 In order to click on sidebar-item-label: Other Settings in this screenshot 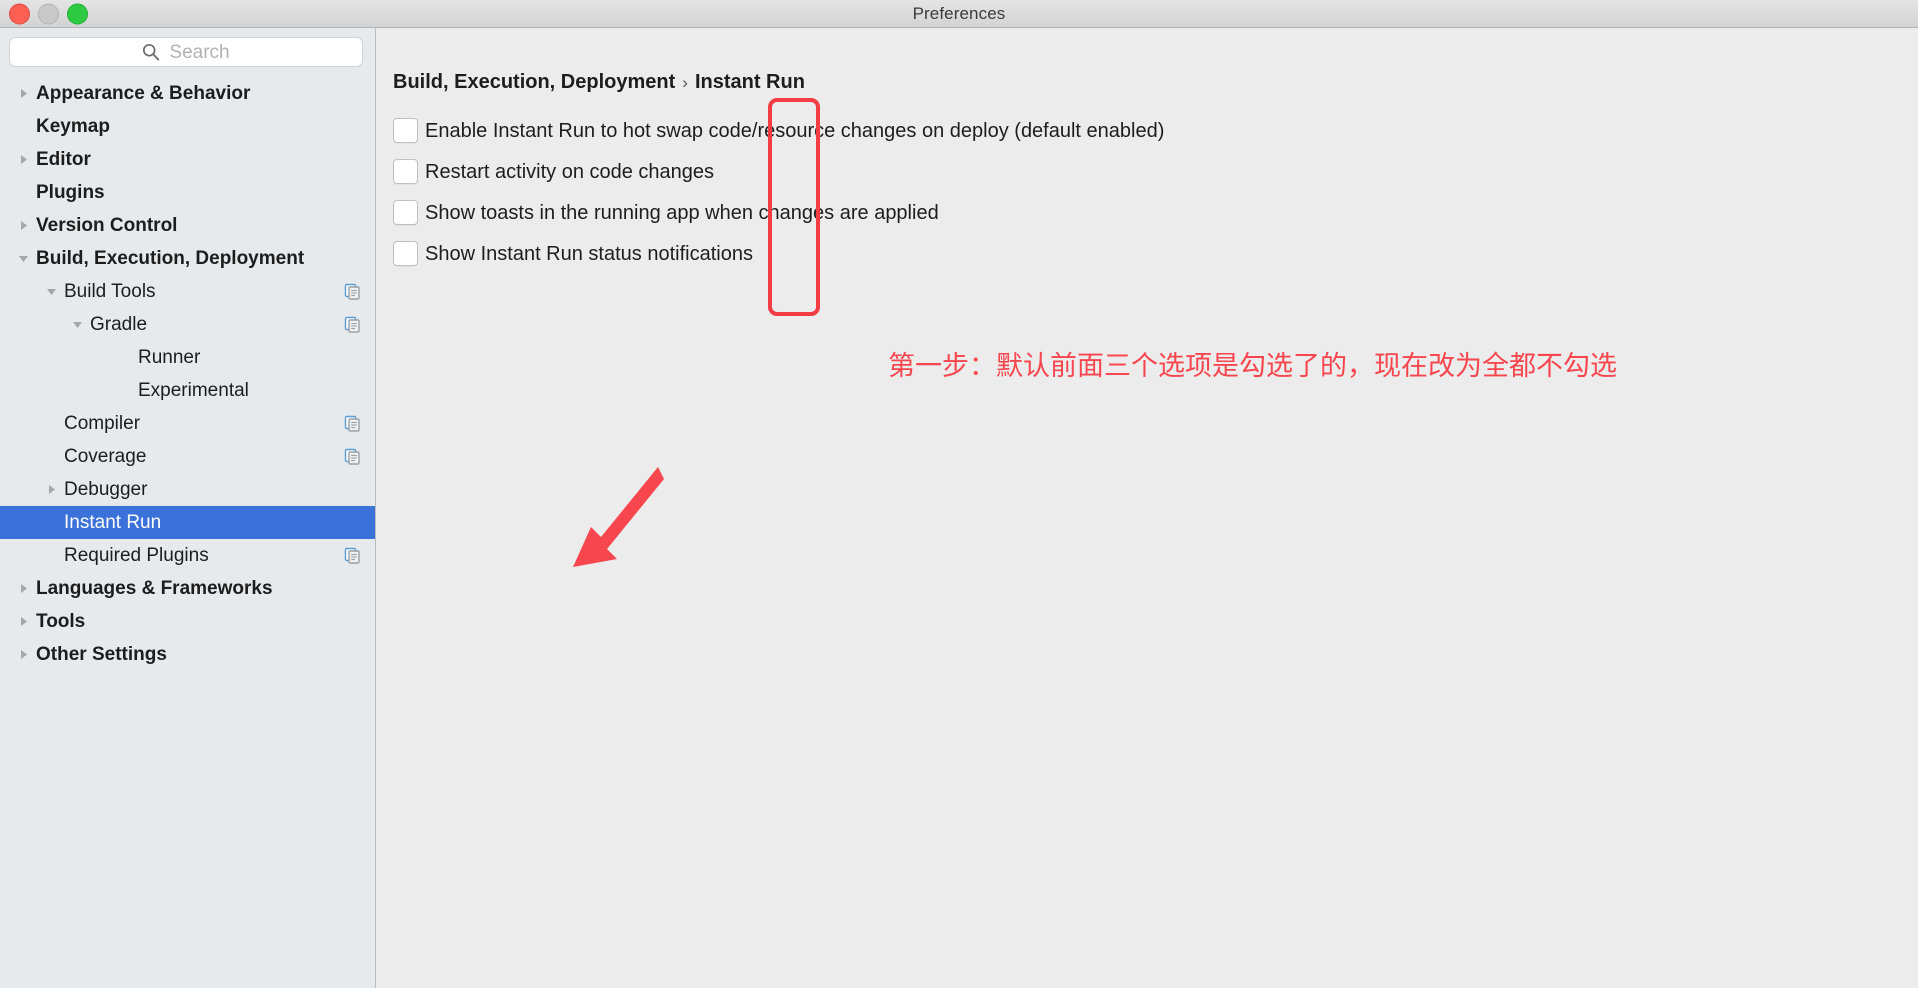, I will do `click(101, 654)`.